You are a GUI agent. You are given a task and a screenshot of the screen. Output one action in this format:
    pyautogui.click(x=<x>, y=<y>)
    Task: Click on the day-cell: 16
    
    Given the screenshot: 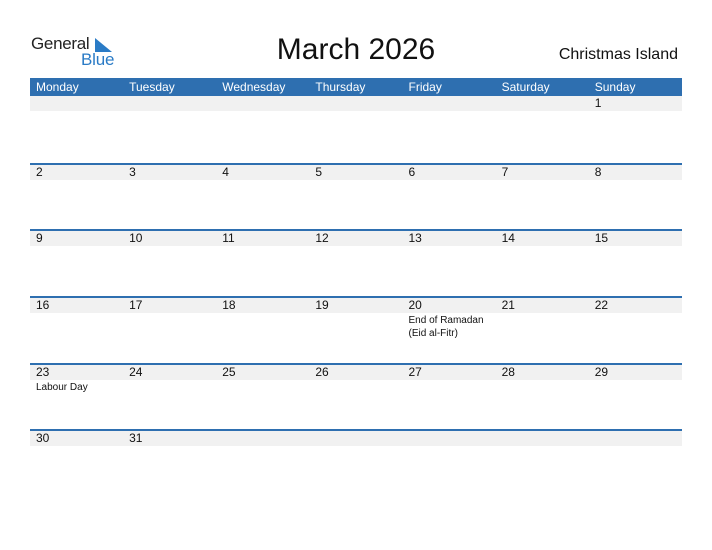 What is the action you would take?
    pyautogui.click(x=76, y=319)
    